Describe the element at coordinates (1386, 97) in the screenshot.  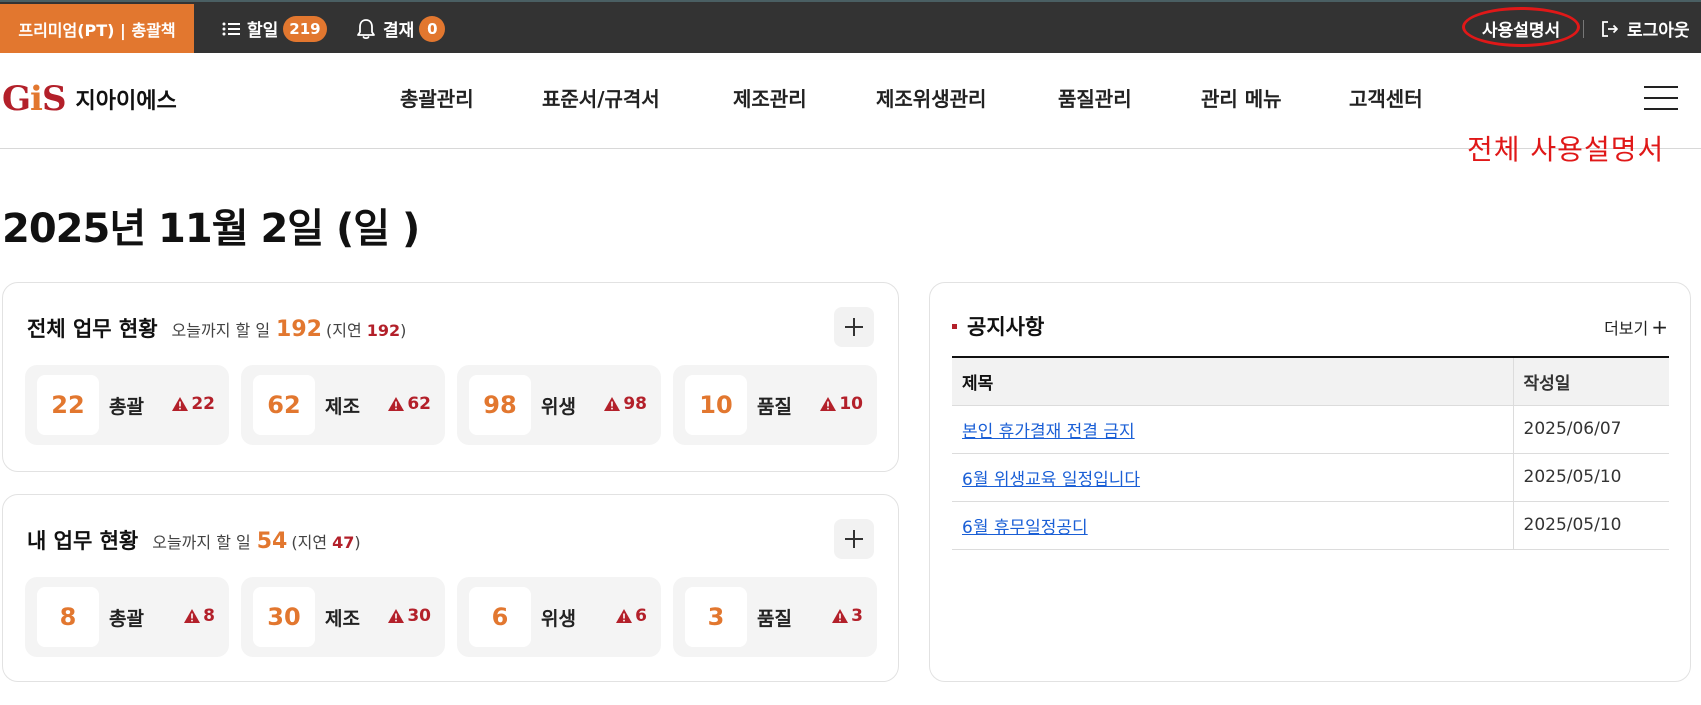
I see `nav-item-customer-center: 고객센터` at that location.